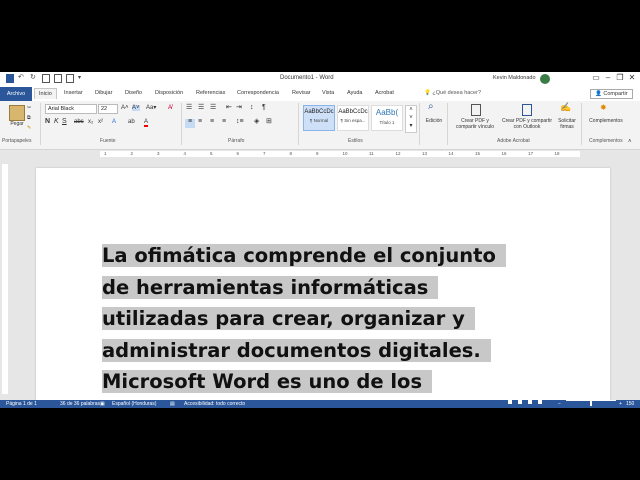 Image resolution: width=640 pixels, height=480 pixels. Describe the element at coordinates (630, 142) in the screenshot. I see `collapse-ribbon-icon: ˄` at that location.